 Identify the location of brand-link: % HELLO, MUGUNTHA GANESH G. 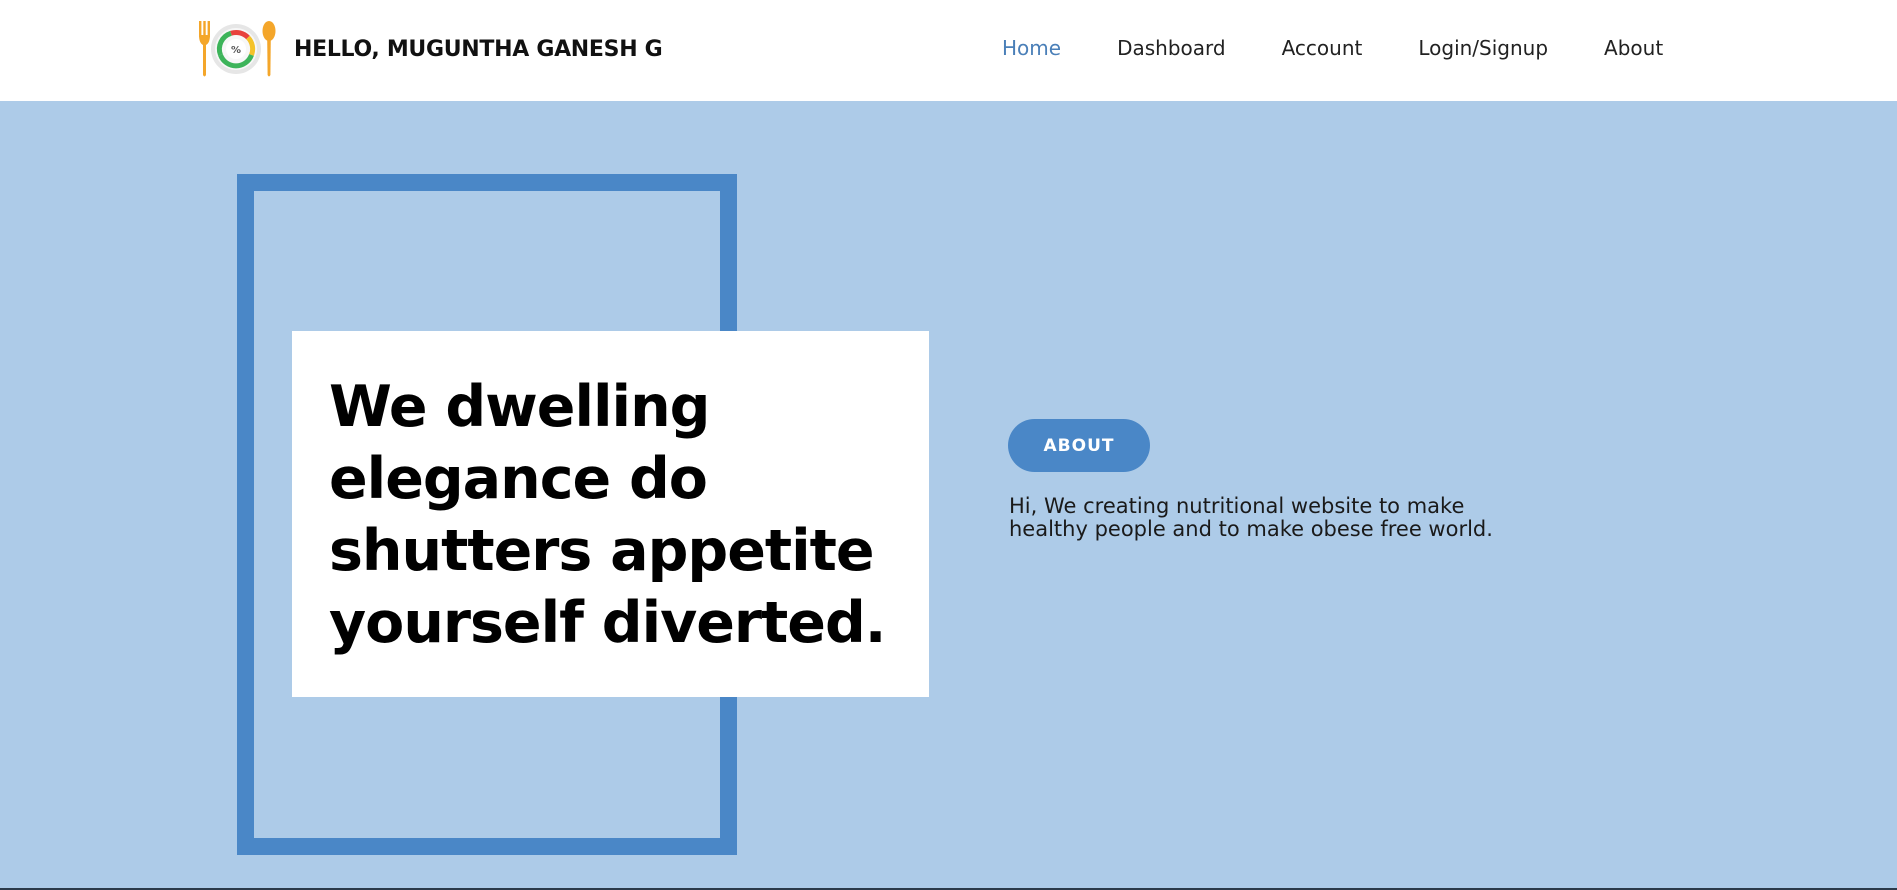
(429, 49).